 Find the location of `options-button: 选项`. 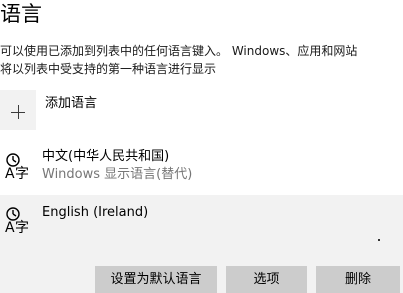

options-button: 选项 is located at coordinates (266, 279).